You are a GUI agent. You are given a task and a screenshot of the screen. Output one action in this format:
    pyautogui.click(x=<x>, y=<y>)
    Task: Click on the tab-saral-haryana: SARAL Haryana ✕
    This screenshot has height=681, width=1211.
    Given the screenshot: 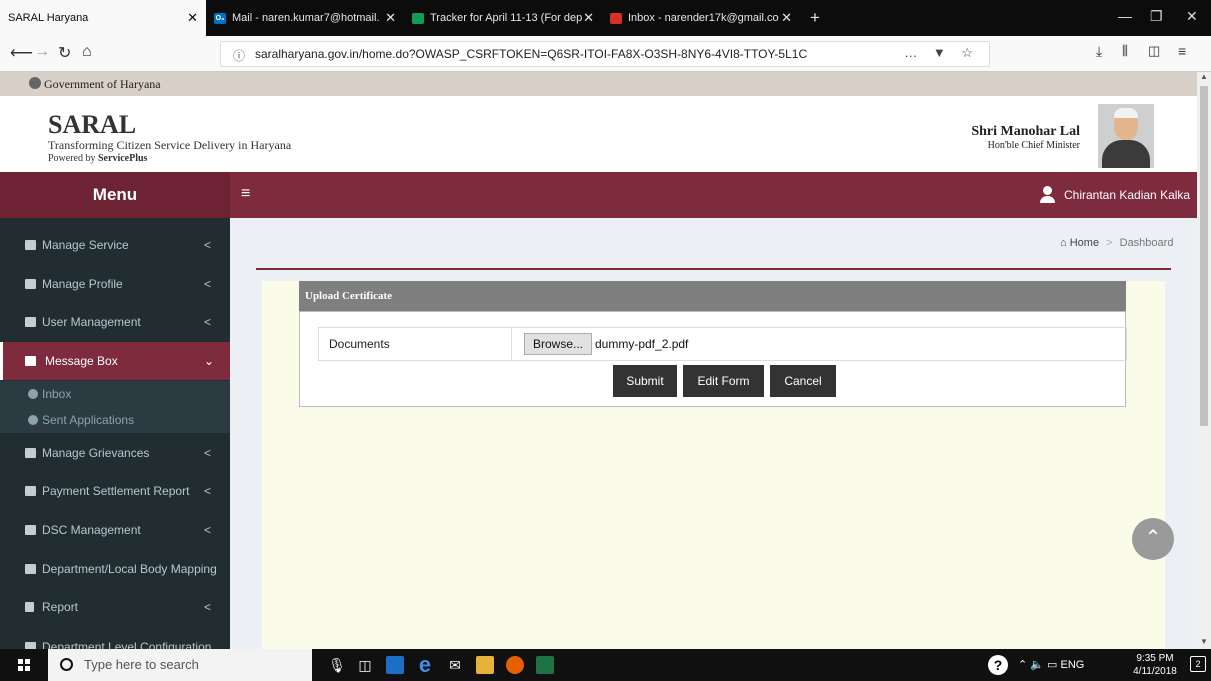 What is the action you would take?
    pyautogui.click(x=103, y=18)
    